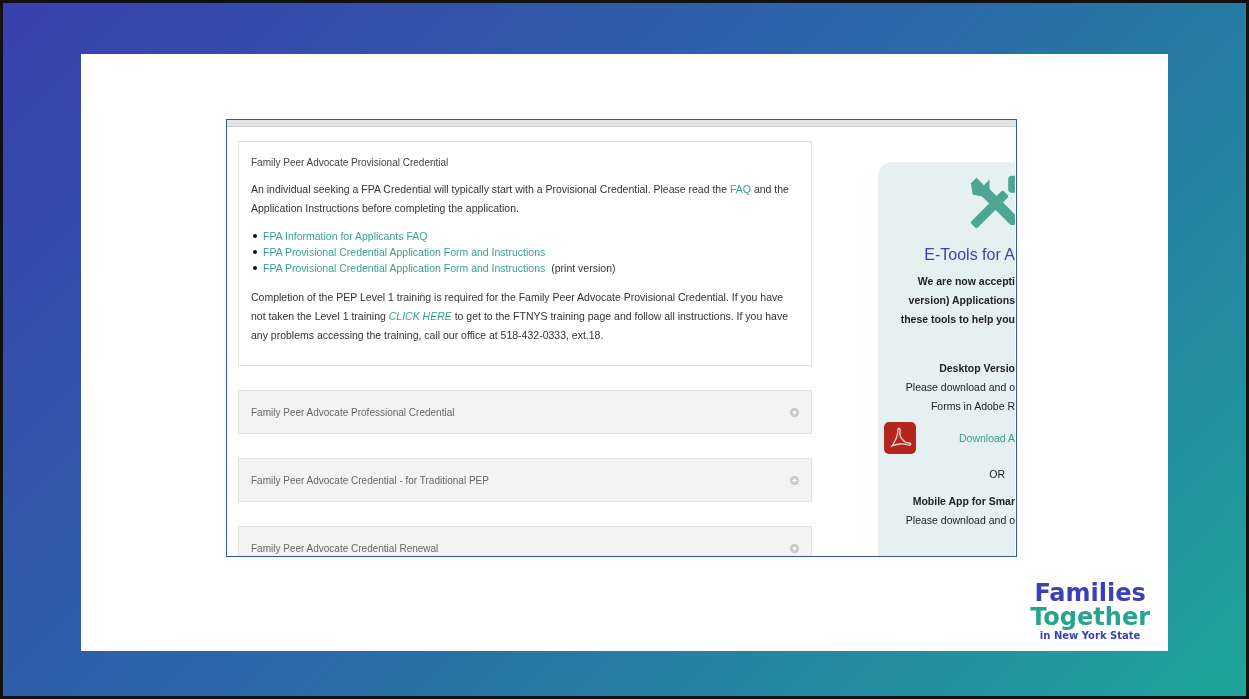  I want to click on desktop-version-heading: Desktop Versio, so click(977, 368).